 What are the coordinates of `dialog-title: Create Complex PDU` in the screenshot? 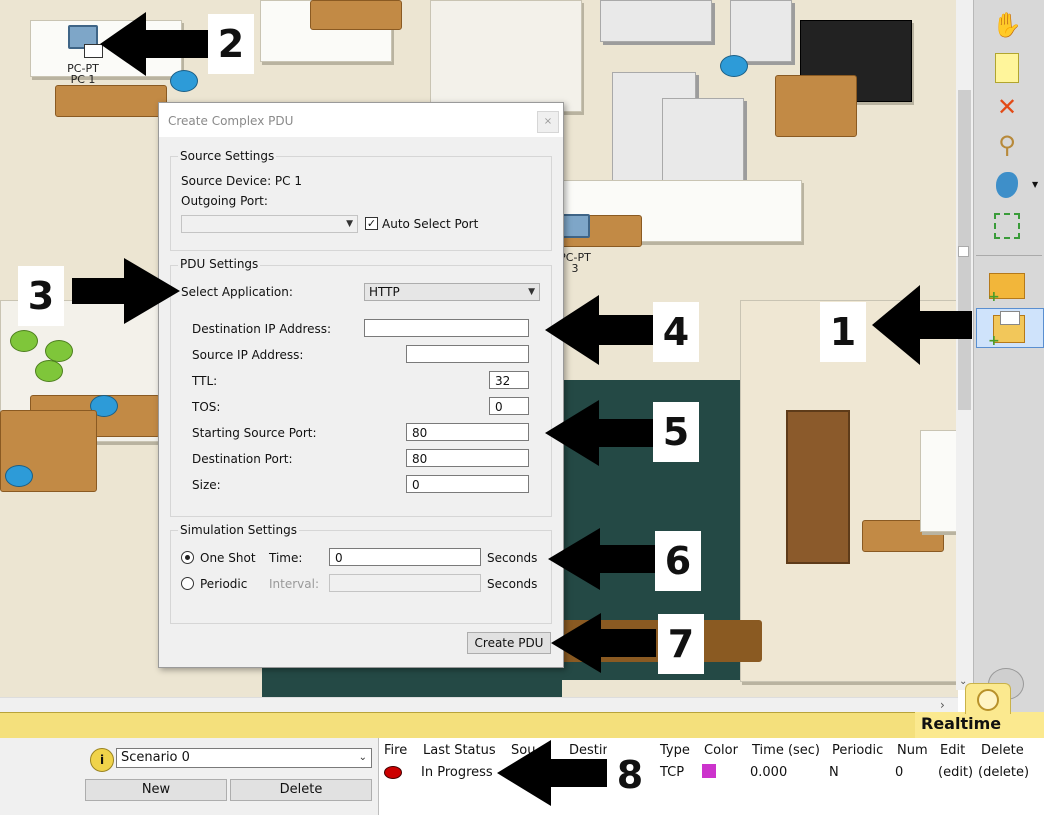 It's located at (231, 121).